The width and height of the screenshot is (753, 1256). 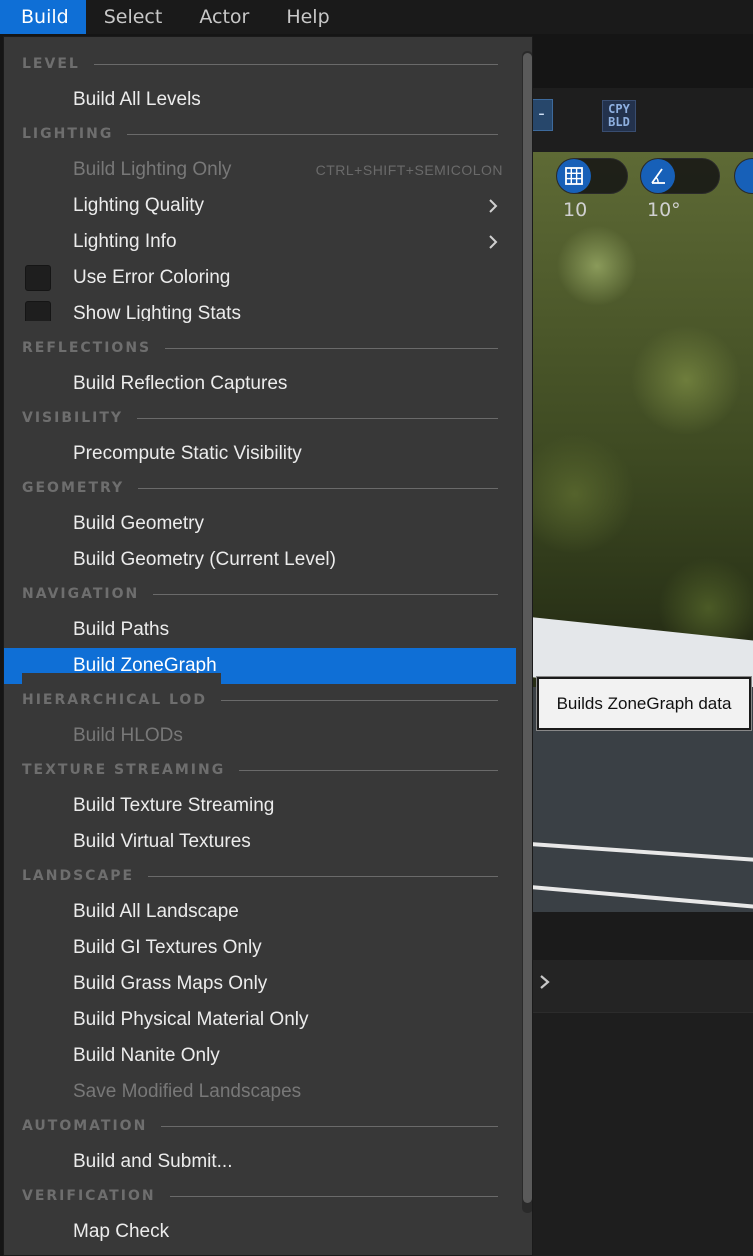 I want to click on section-label: GEOMETRY, so click(x=80, y=479).